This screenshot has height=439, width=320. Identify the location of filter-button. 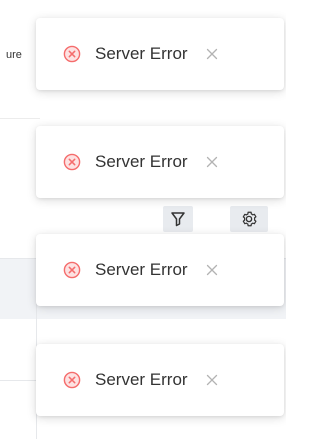
(178, 219).